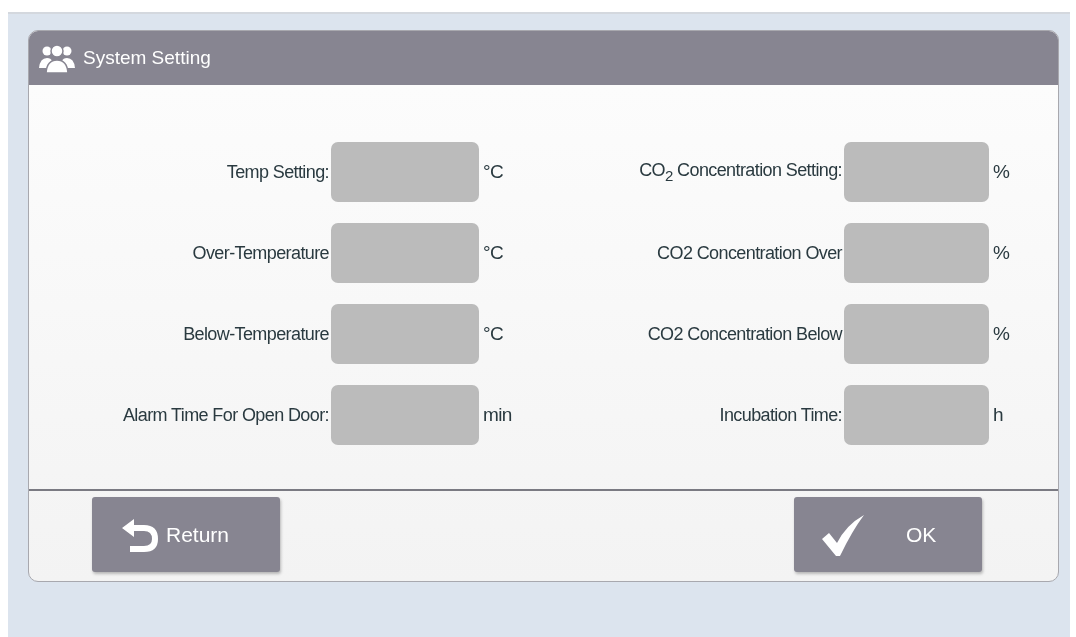 This screenshot has height=637, width=1076. What do you see at coordinates (497, 415) in the screenshot?
I see `unit-label: min` at bounding box center [497, 415].